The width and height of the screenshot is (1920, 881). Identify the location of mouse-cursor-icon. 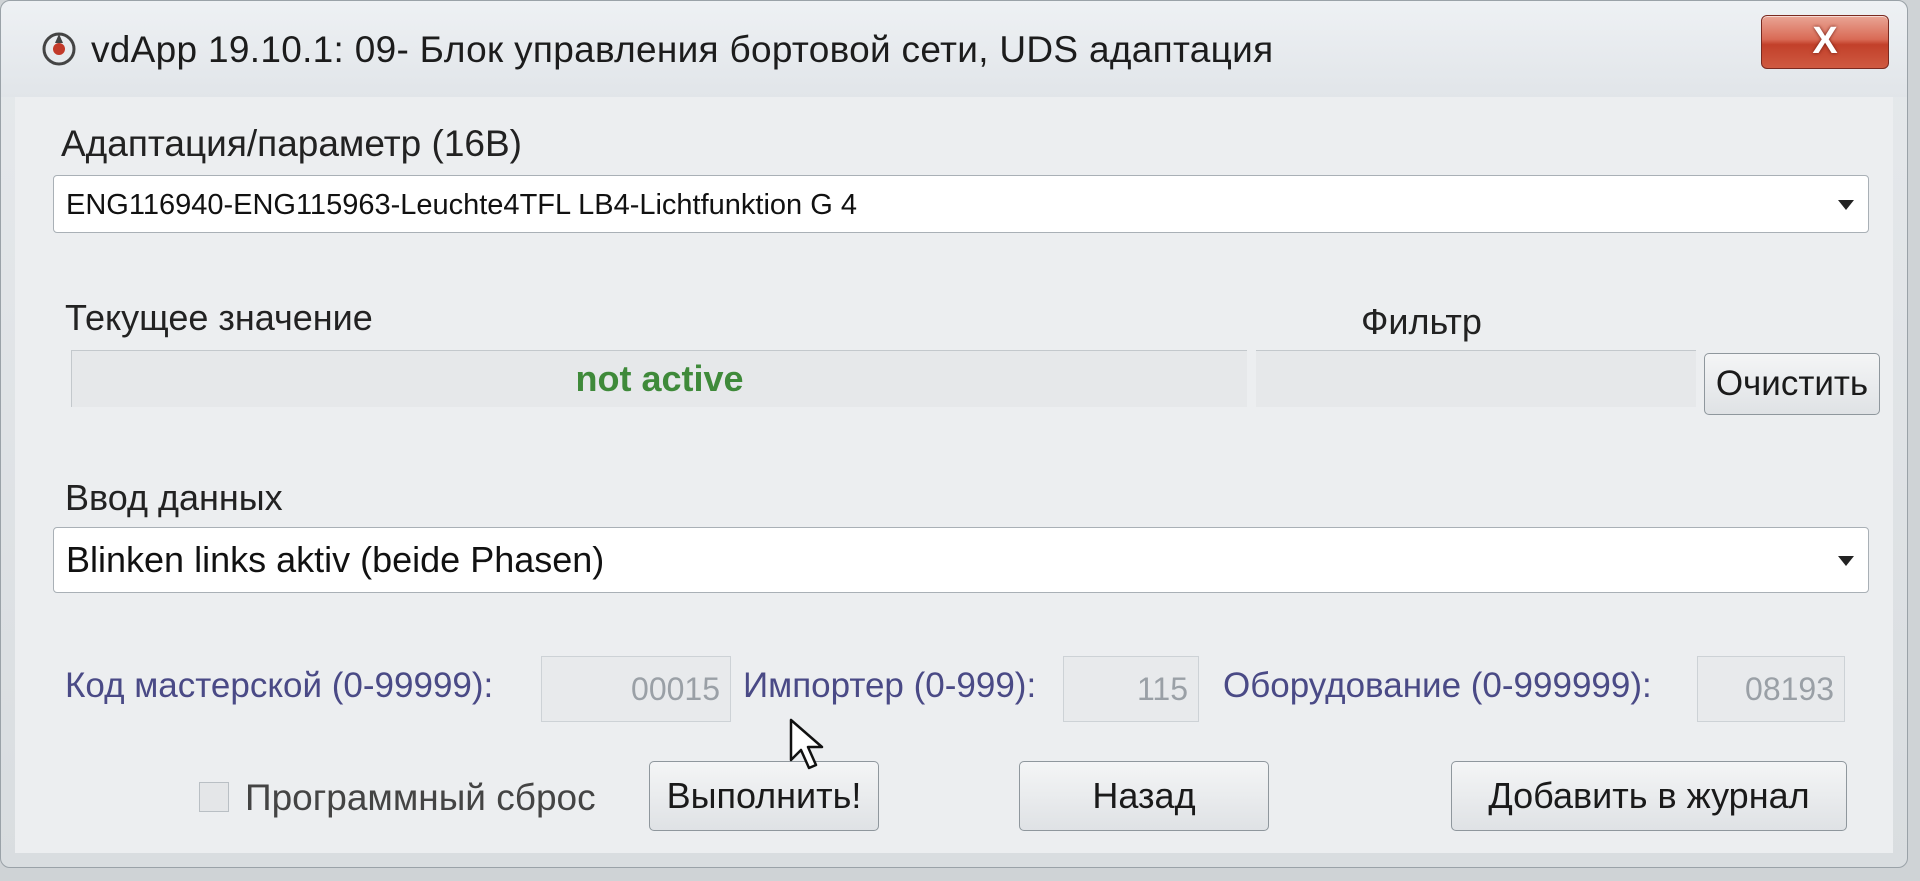
(806, 744).